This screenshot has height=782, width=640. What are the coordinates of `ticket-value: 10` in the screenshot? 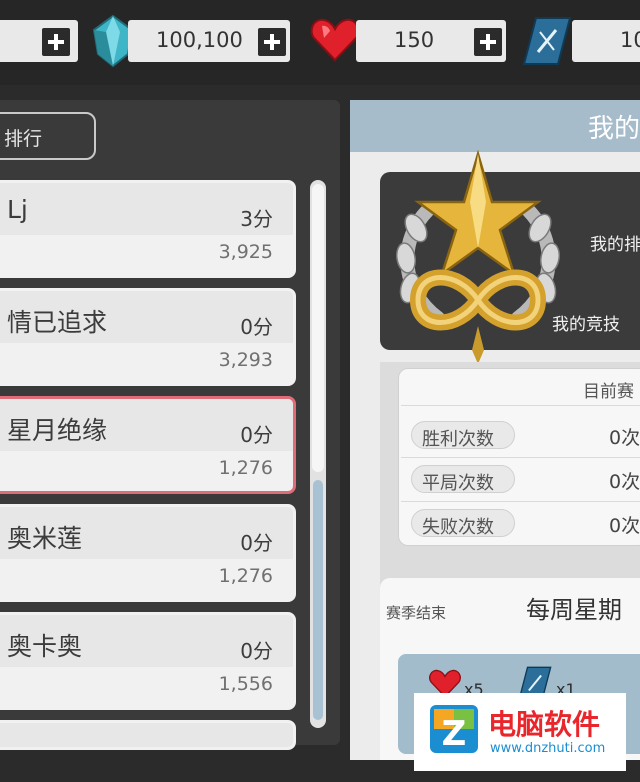 It's located at (630, 40).